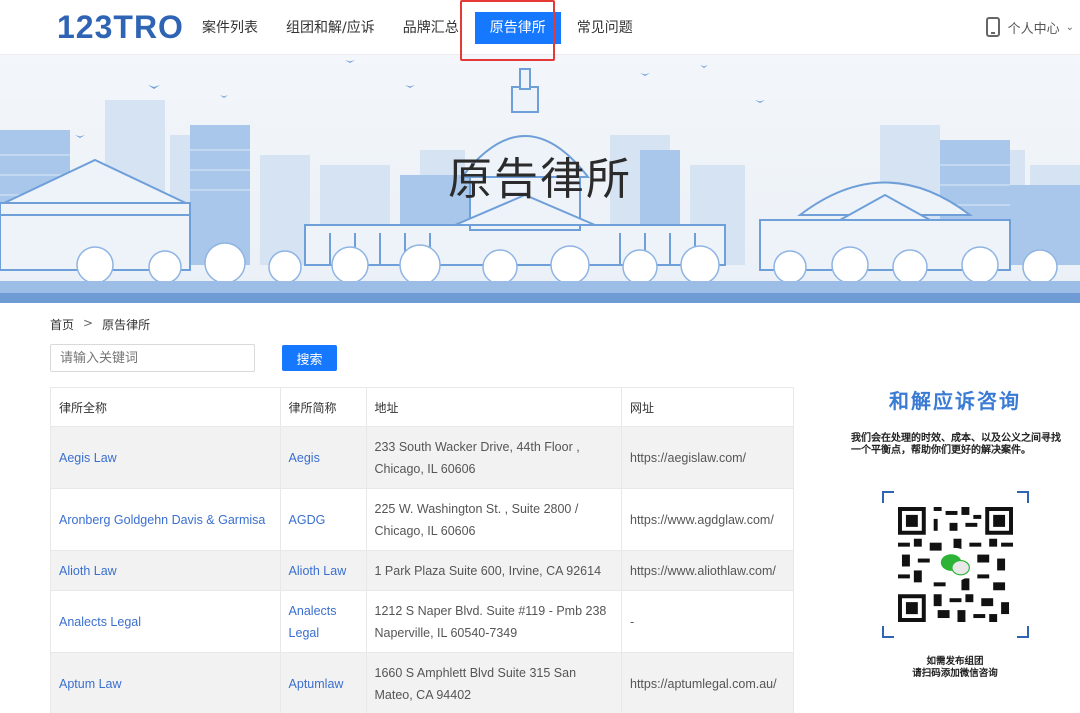 This screenshot has height=713, width=1080. What do you see at coordinates (956, 444) in the screenshot?
I see `consult-description: 我们会在处理的时效、成本、以及公义之间寻找一个平衡点，帮助你们更好的解决案件。` at bounding box center [956, 444].